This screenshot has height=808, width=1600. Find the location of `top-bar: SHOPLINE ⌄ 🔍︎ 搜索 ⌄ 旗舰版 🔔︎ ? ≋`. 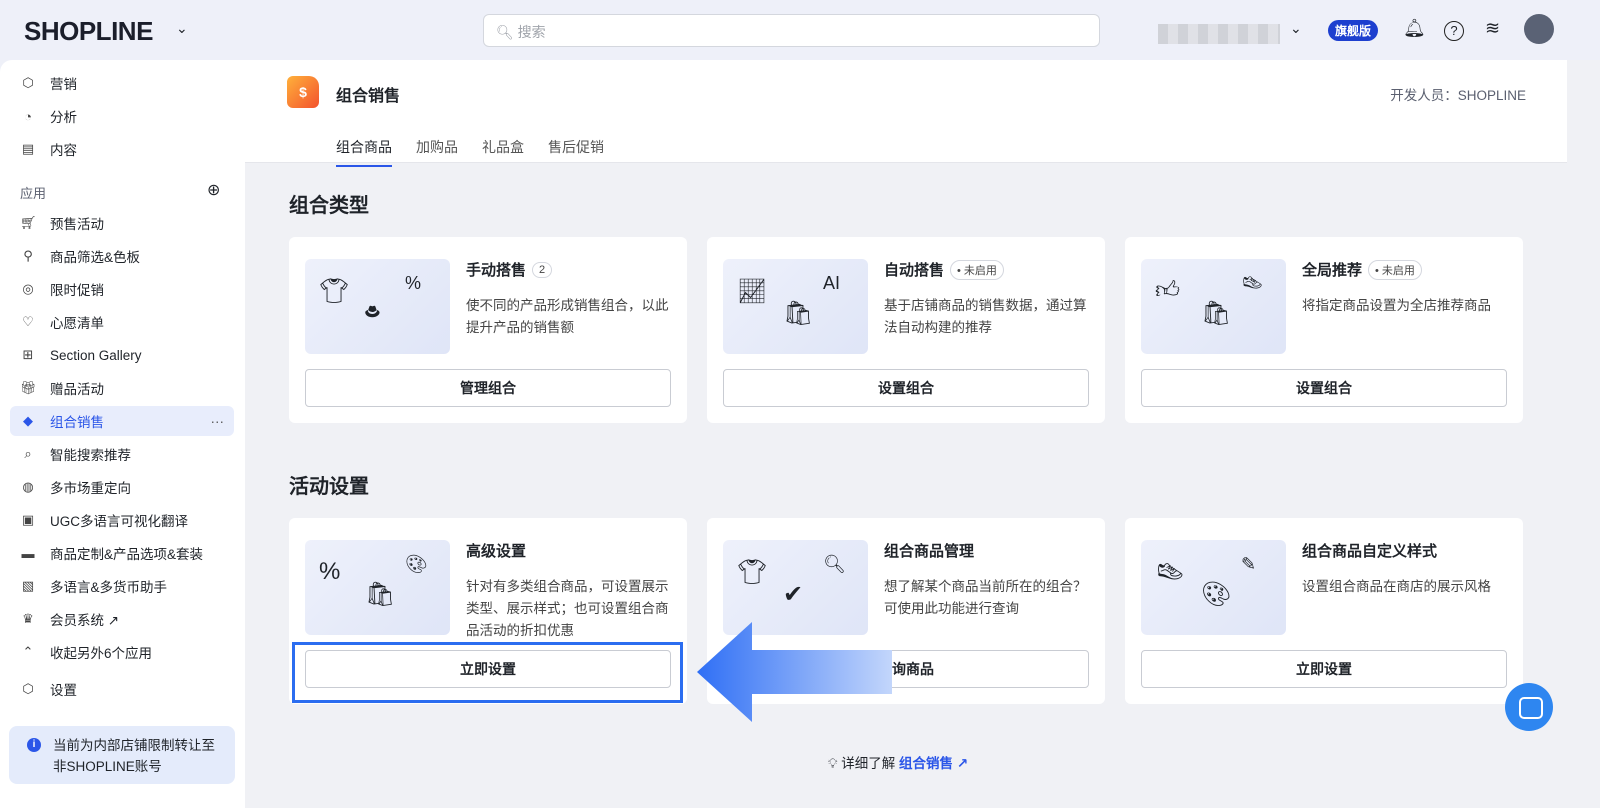

top-bar: SHOPLINE ⌄ 🔍︎ 搜索 ⌄ 旗舰版 🔔︎ ? ≋ is located at coordinates (800, 30).